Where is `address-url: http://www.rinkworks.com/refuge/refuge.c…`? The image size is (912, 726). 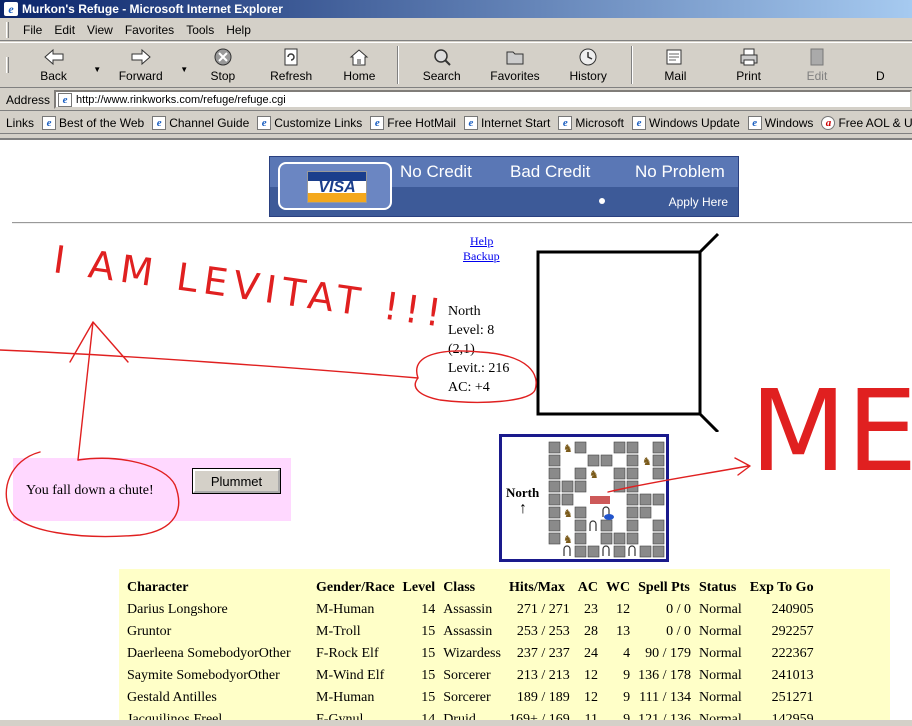 address-url: http://www.rinkworks.com/refuge/refuge.c… is located at coordinates (181, 99).